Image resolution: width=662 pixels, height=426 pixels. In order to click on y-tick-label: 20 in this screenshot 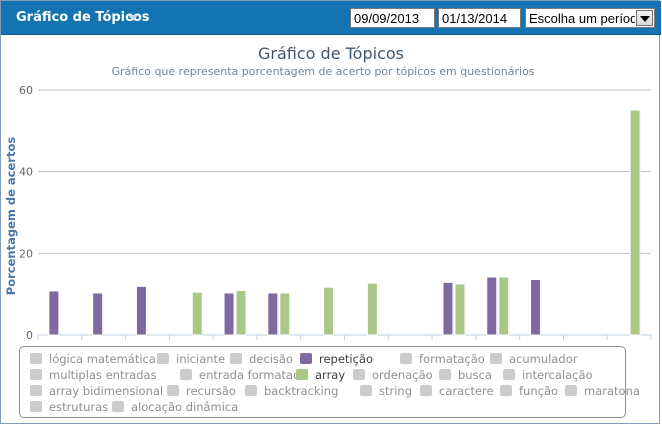, I will do `click(26, 253)`.